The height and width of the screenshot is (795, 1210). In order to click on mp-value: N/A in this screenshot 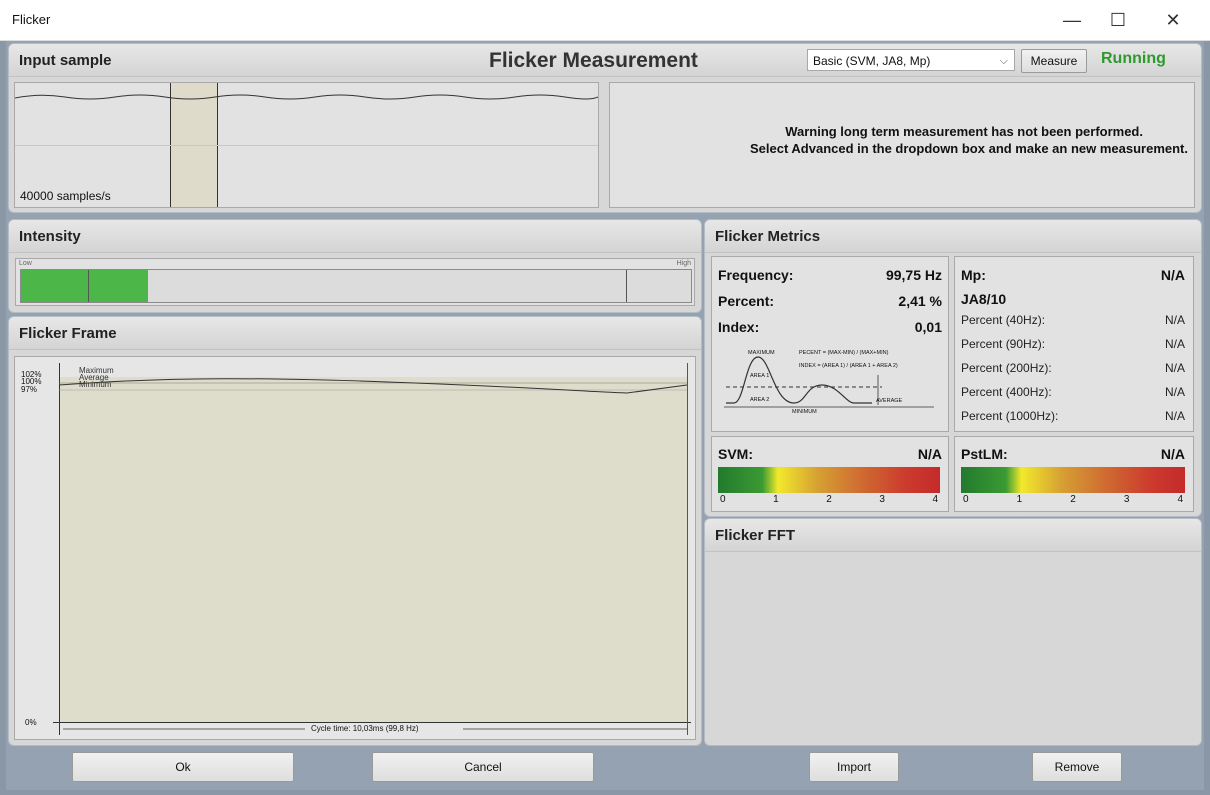, I will do `click(1172, 275)`.